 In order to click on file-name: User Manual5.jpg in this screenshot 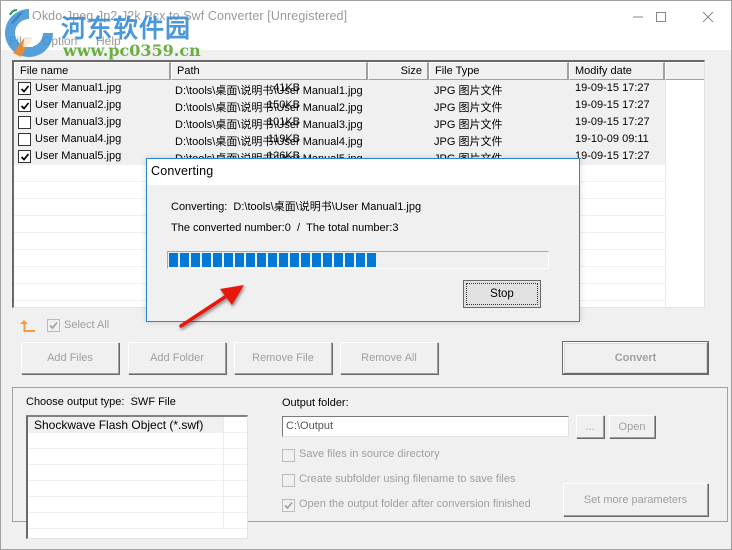, I will do `click(78, 156)`.